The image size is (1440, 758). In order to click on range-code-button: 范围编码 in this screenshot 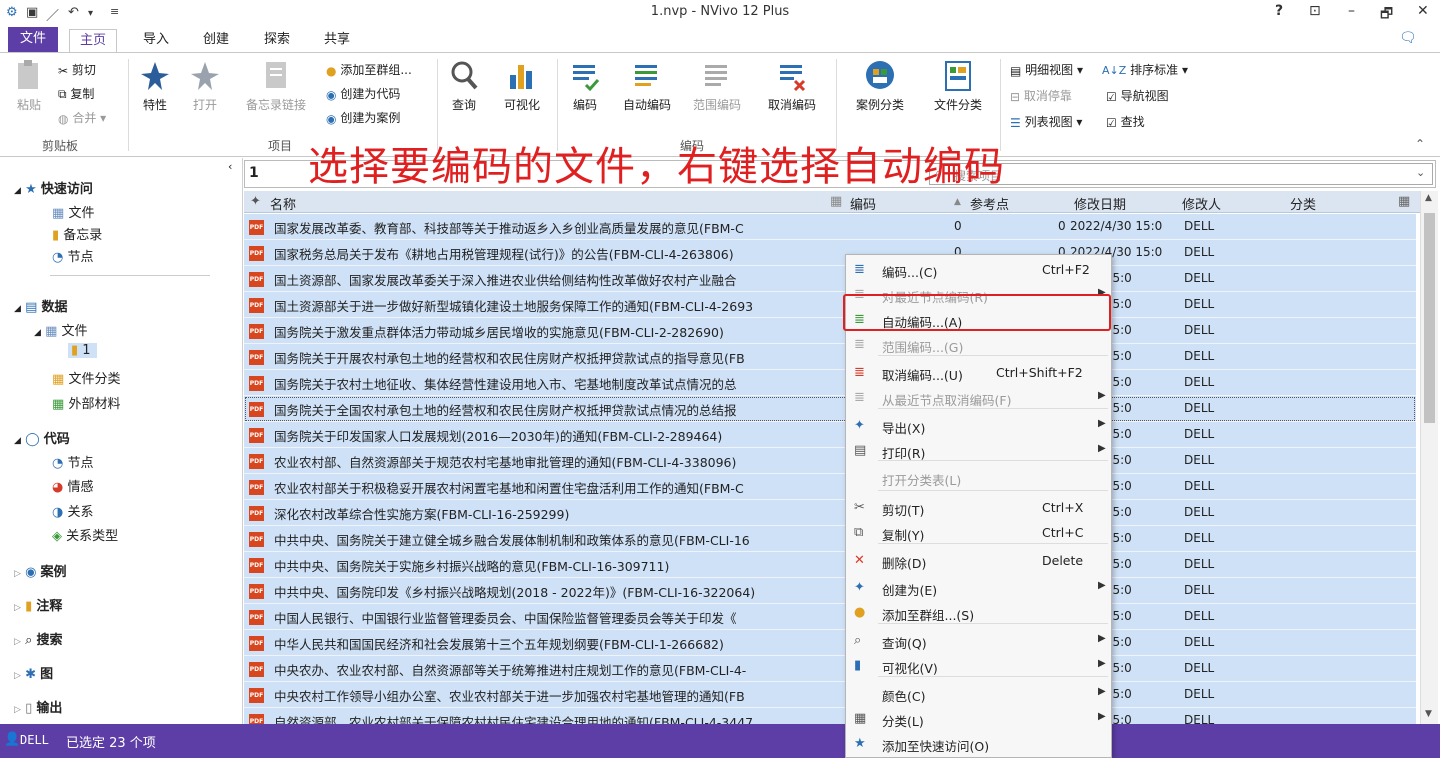, I will do `click(717, 86)`.